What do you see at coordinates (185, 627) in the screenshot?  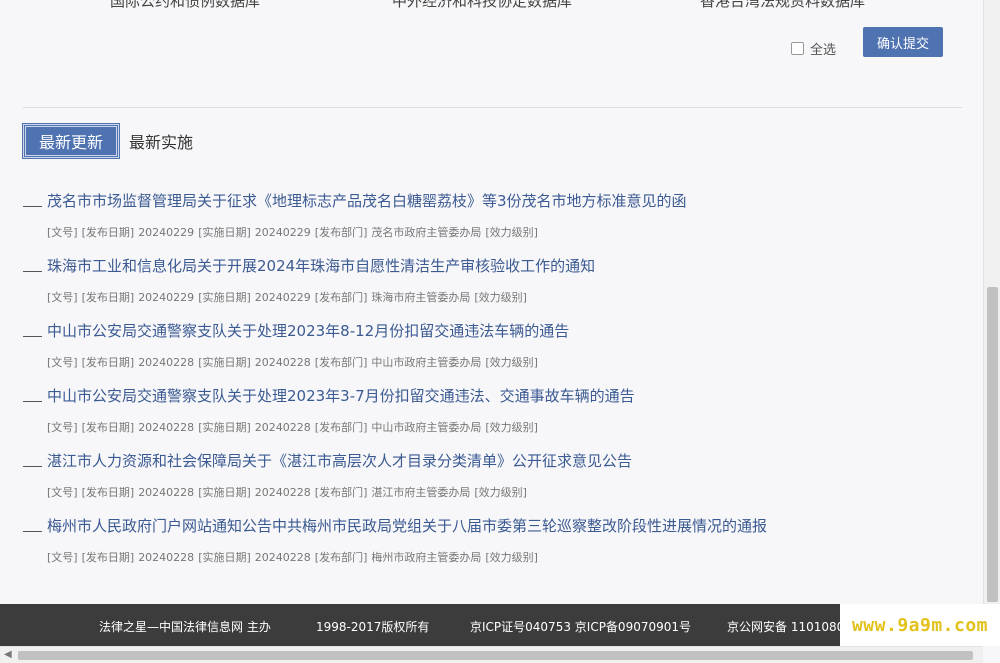 I see `footer-host: 法律之星—中国法律信息网 主办` at bounding box center [185, 627].